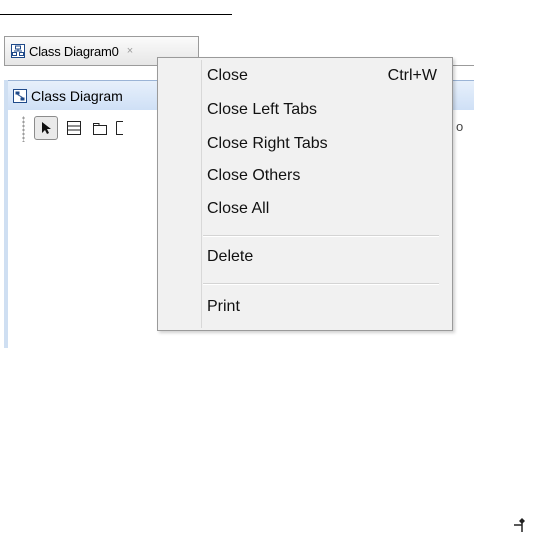 The height and width of the screenshot is (544, 542). What do you see at coordinates (116, 14) in the screenshot?
I see `top-divider` at bounding box center [116, 14].